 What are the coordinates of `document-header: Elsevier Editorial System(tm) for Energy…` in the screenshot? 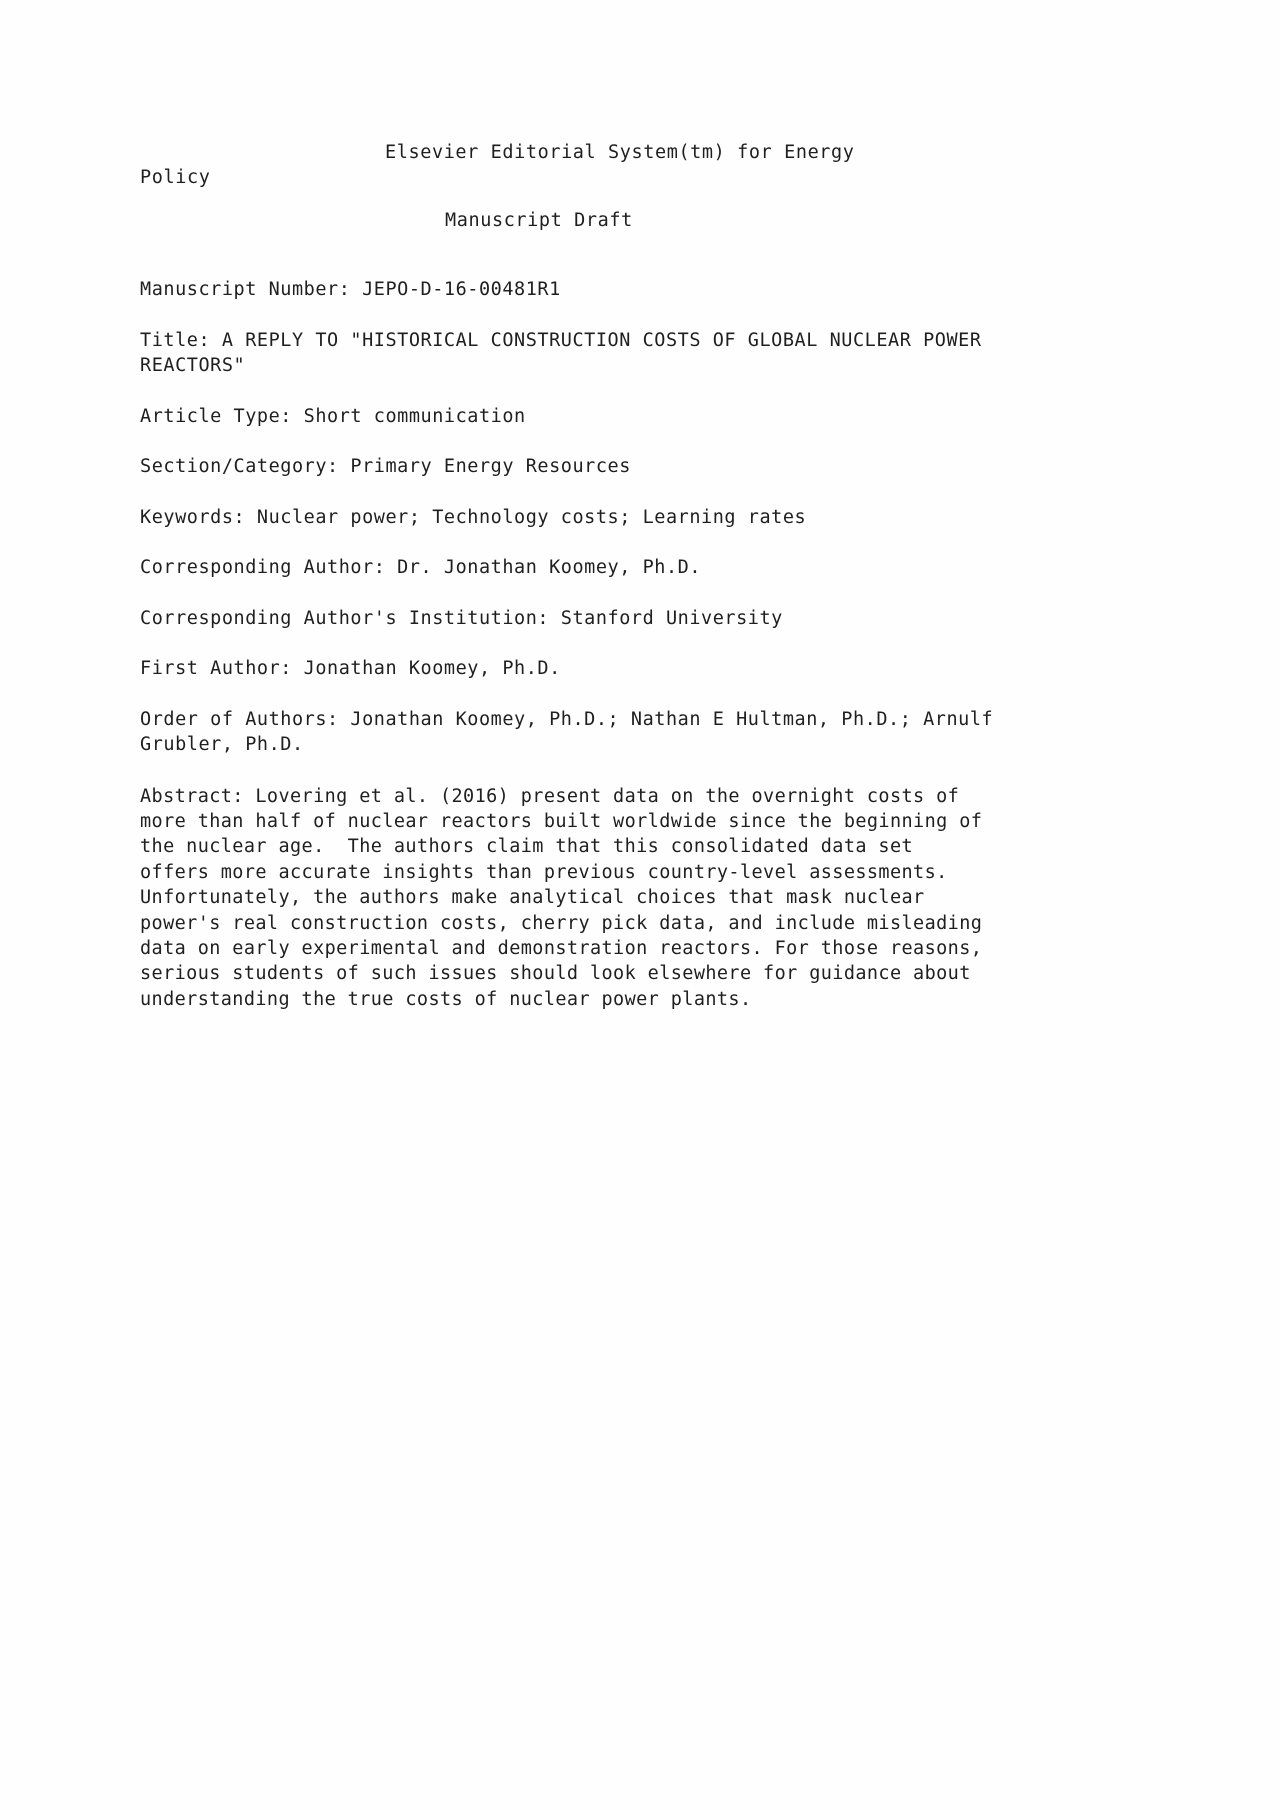 It's located at (632, 186).